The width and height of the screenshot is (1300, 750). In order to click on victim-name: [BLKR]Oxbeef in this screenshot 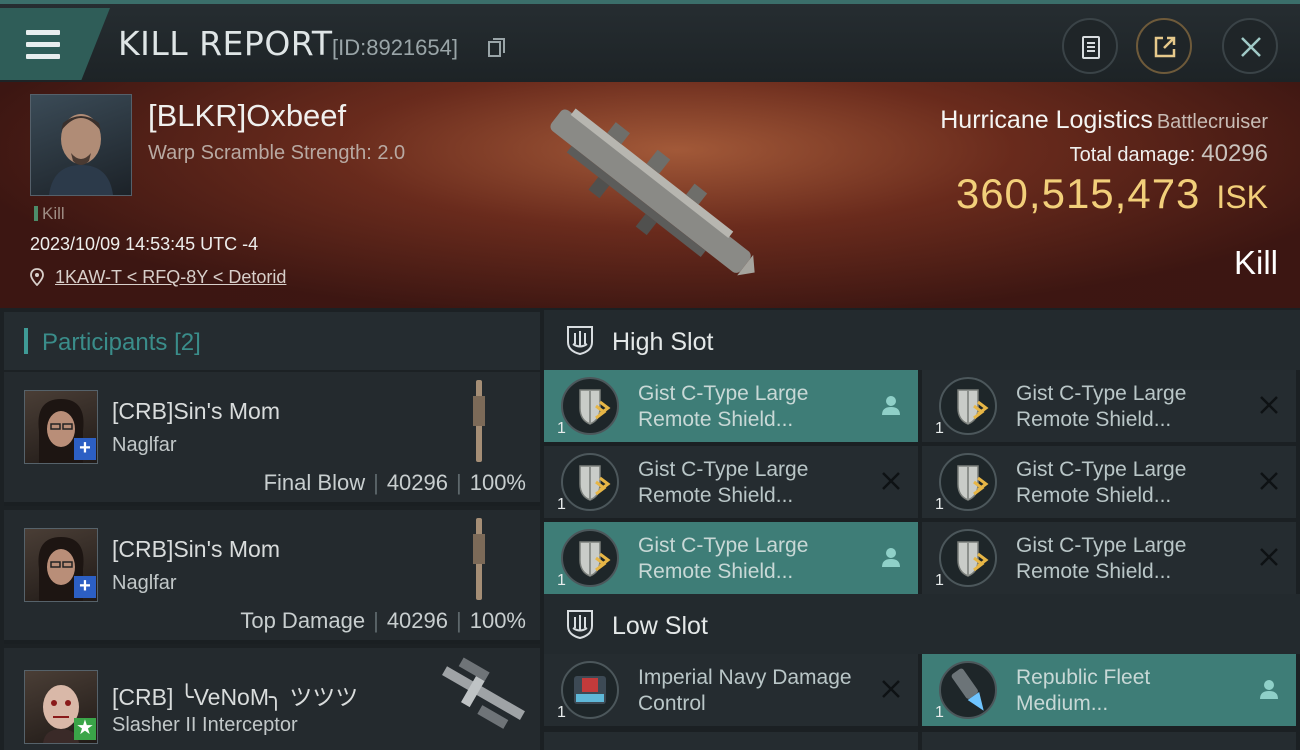, I will do `click(247, 116)`.